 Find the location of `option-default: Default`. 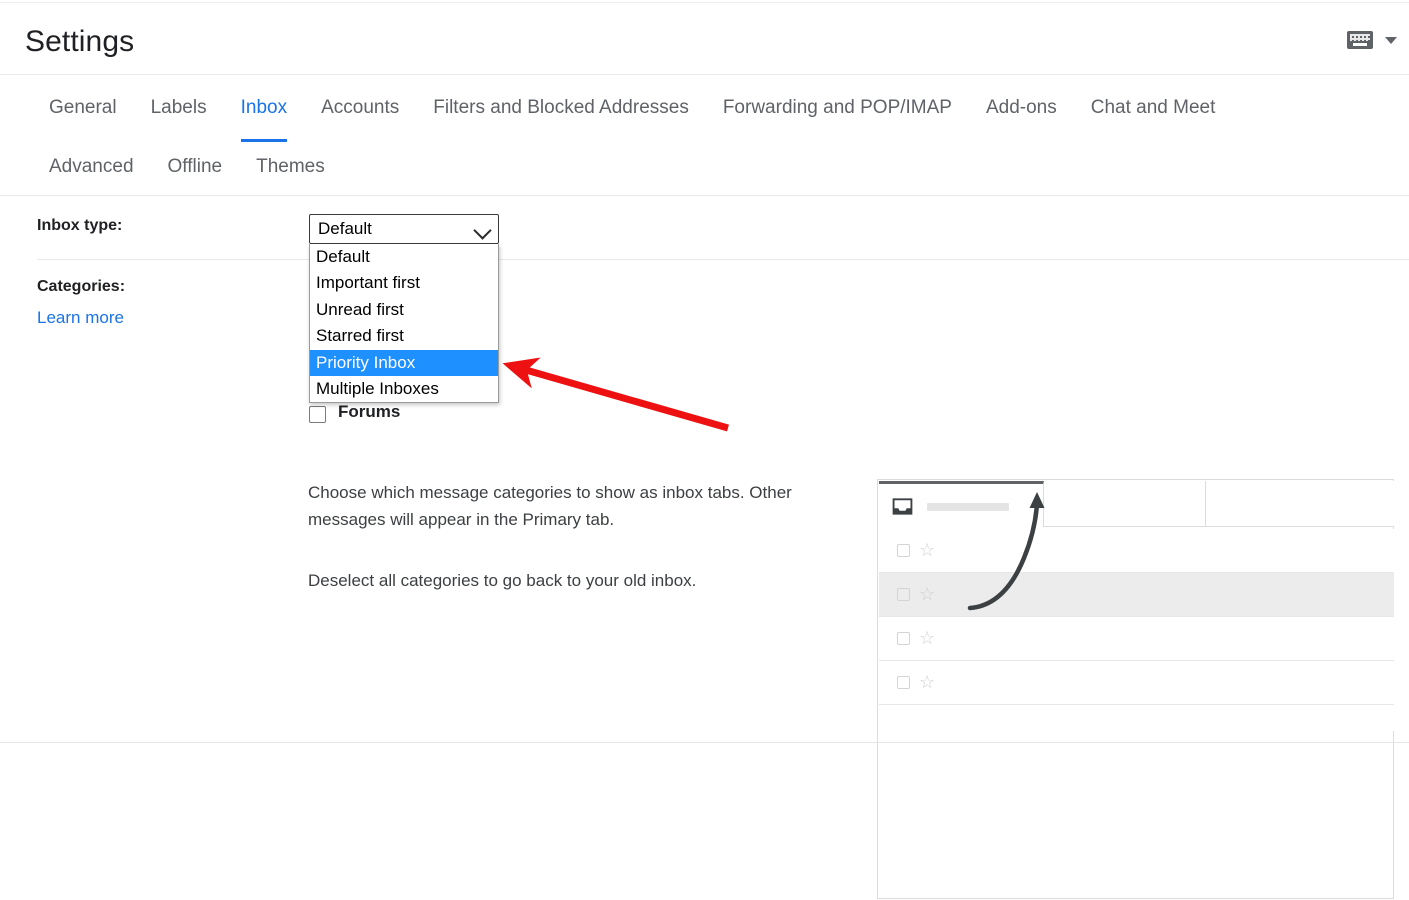

option-default: Default is located at coordinates (404, 257).